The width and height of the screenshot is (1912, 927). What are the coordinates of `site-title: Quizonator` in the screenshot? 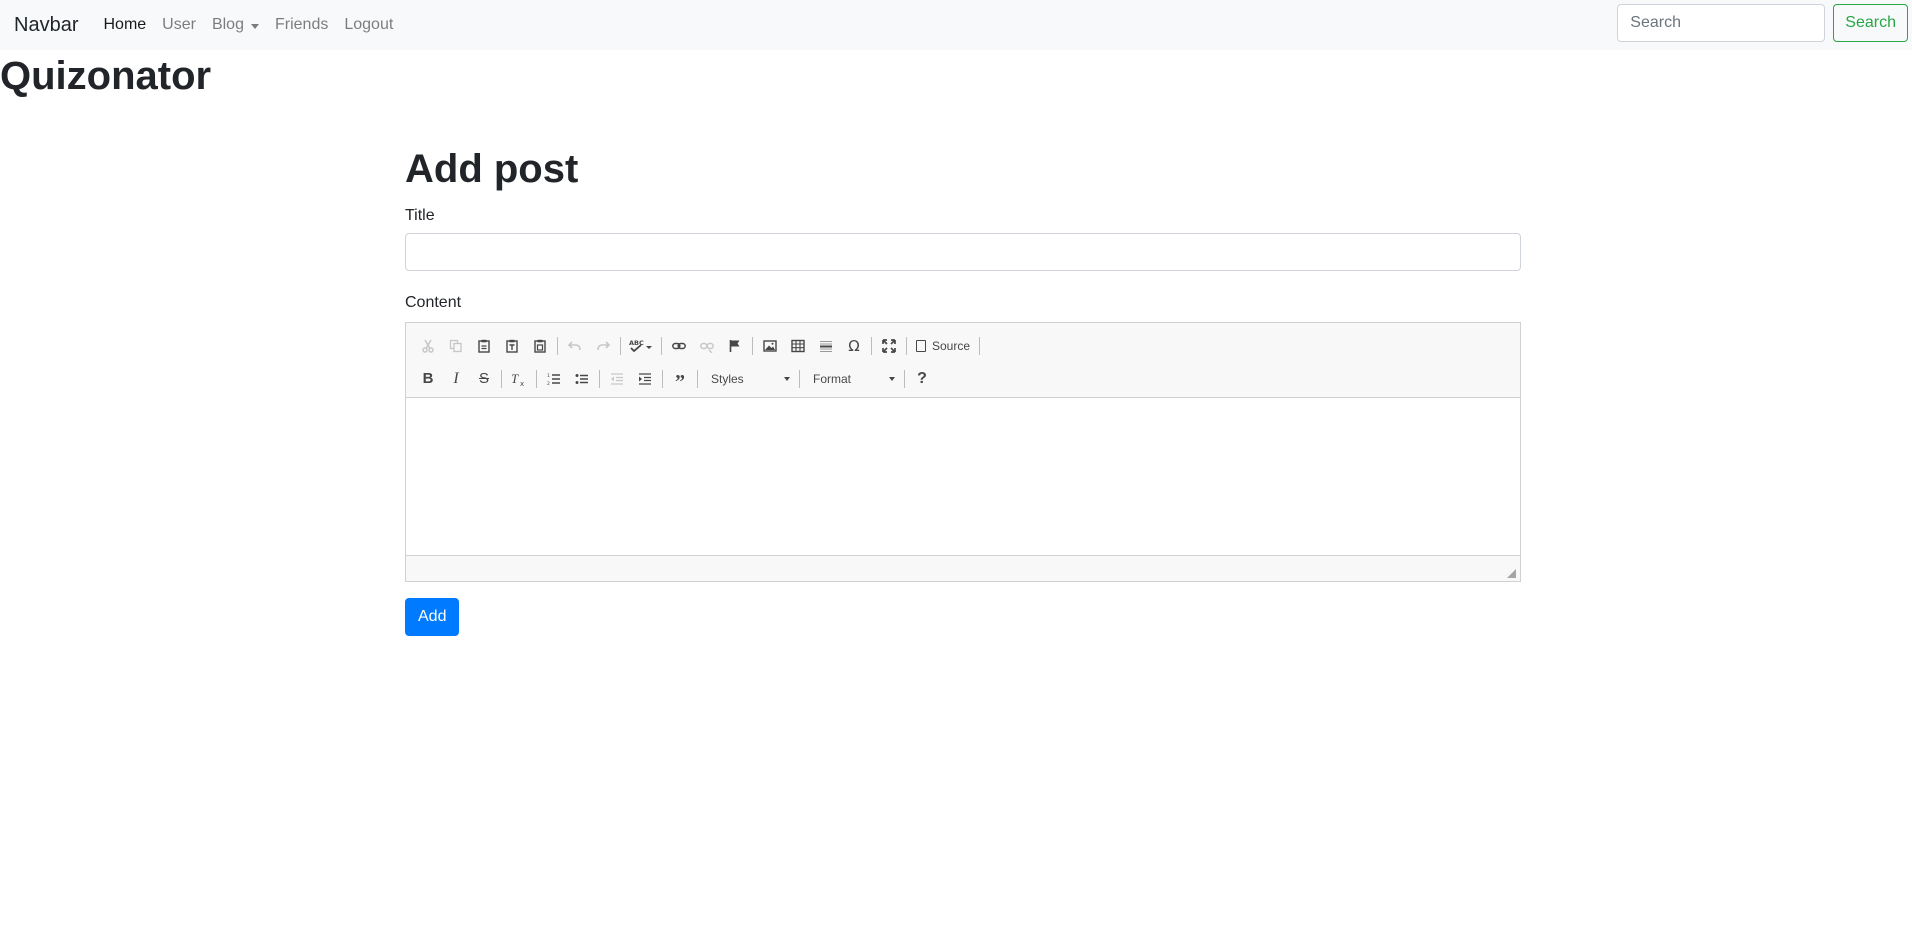 It's located at (106, 76).